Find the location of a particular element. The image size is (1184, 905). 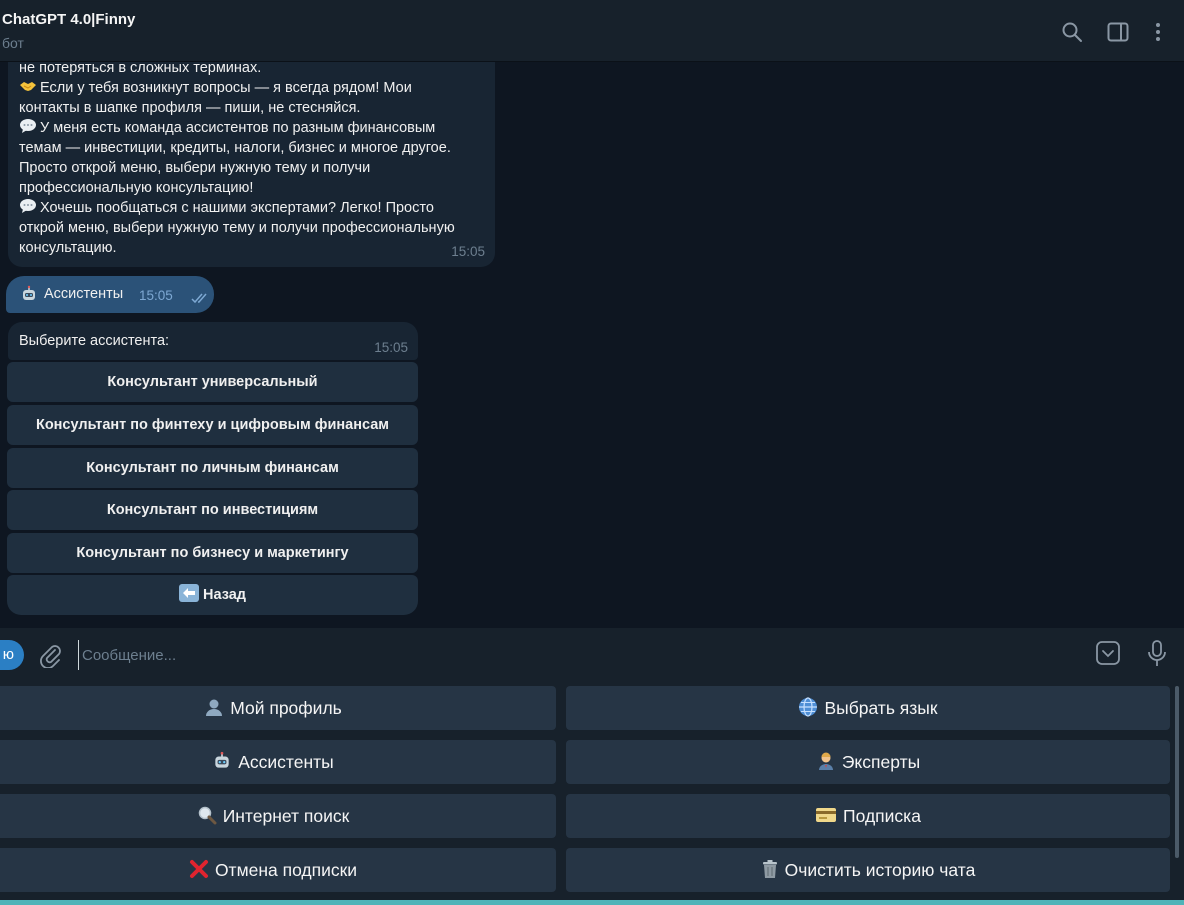

back-arrow-icon is located at coordinates (189, 593).